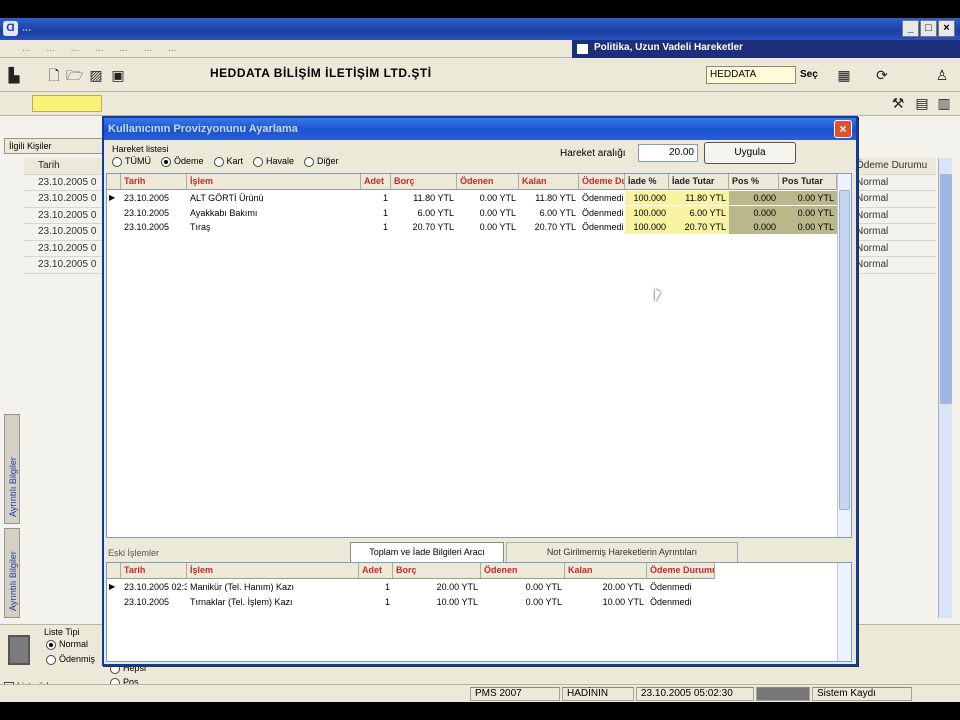 The height and width of the screenshot is (720, 960). What do you see at coordinates (699, 182) in the screenshot?
I see `col-refund-amount: İade Tutar` at bounding box center [699, 182].